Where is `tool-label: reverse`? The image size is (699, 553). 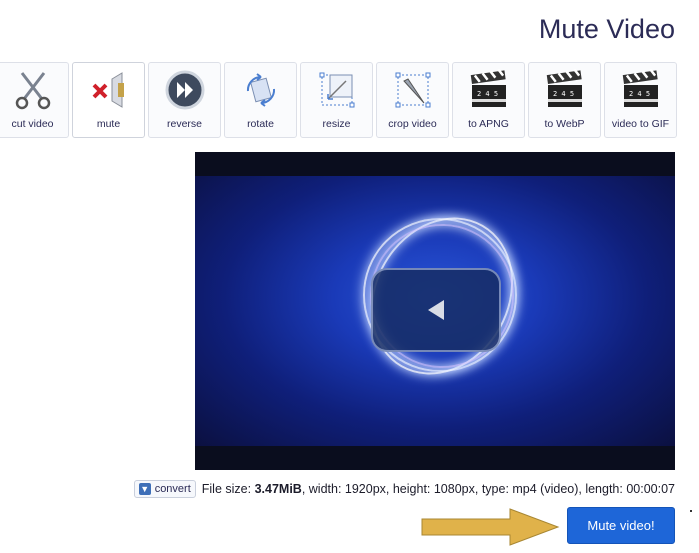
tool-label: reverse is located at coordinates (184, 124).